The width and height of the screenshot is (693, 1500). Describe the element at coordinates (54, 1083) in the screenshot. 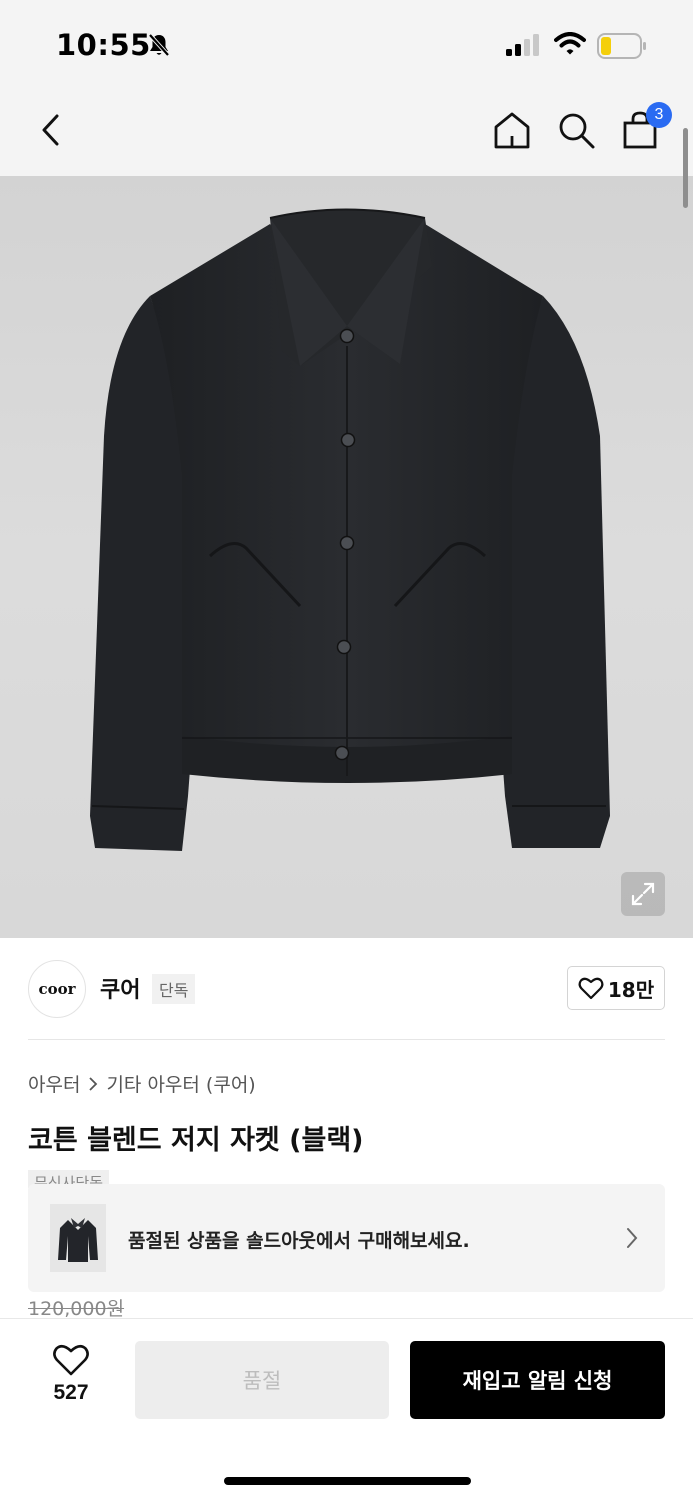

I see `breadcrumb-item-outer: 아우터` at that location.